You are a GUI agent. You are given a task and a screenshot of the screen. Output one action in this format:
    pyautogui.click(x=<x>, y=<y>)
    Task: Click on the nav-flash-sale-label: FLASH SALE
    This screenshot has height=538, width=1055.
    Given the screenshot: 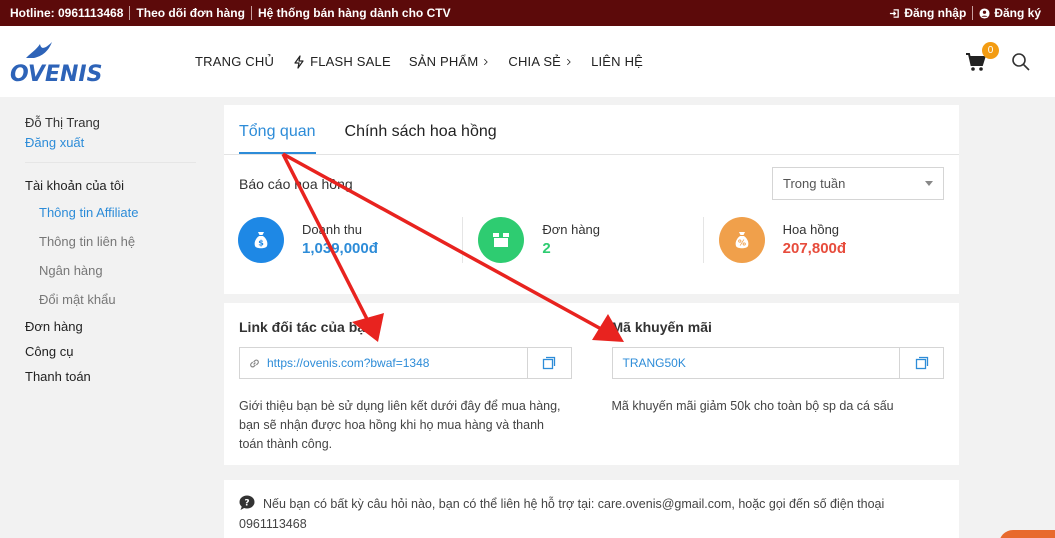 What is the action you would take?
    pyautogui.click(x=350, y=61)
    